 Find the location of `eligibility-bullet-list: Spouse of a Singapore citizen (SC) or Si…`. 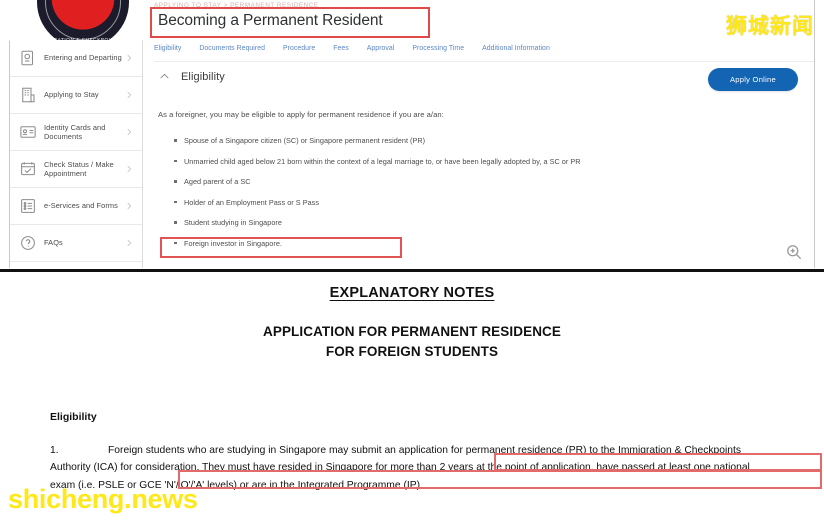

eligibility-bullet-list: Spouse of a Singapore citizen (SC) or Si… is located at coordinates (376, 197).